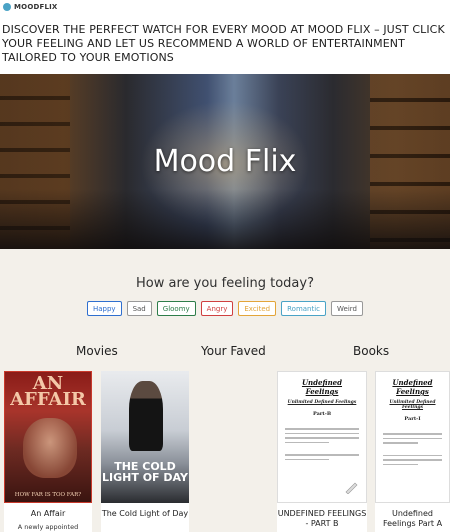 The image size is (450, 532). I want to click on poster-title: AN AFFAIR, so click(48, 391).